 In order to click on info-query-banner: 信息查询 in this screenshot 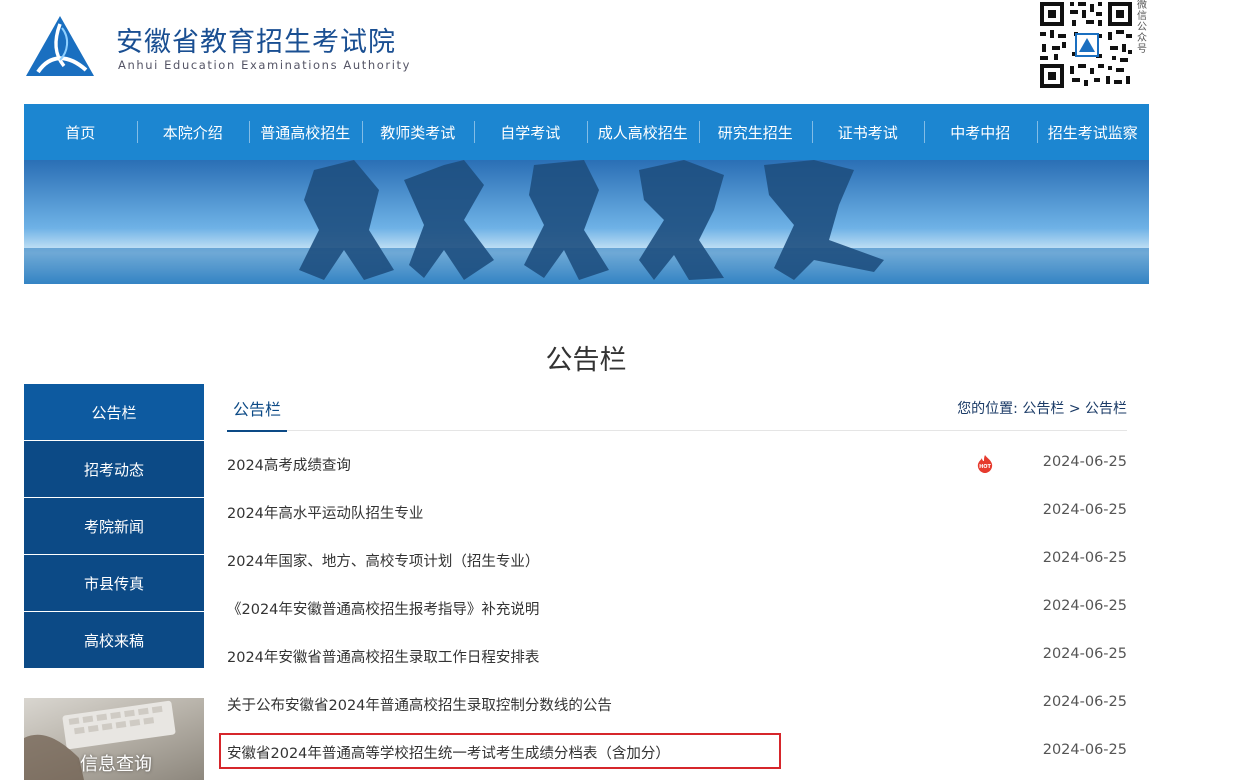, I will do `click(114, 739)`.